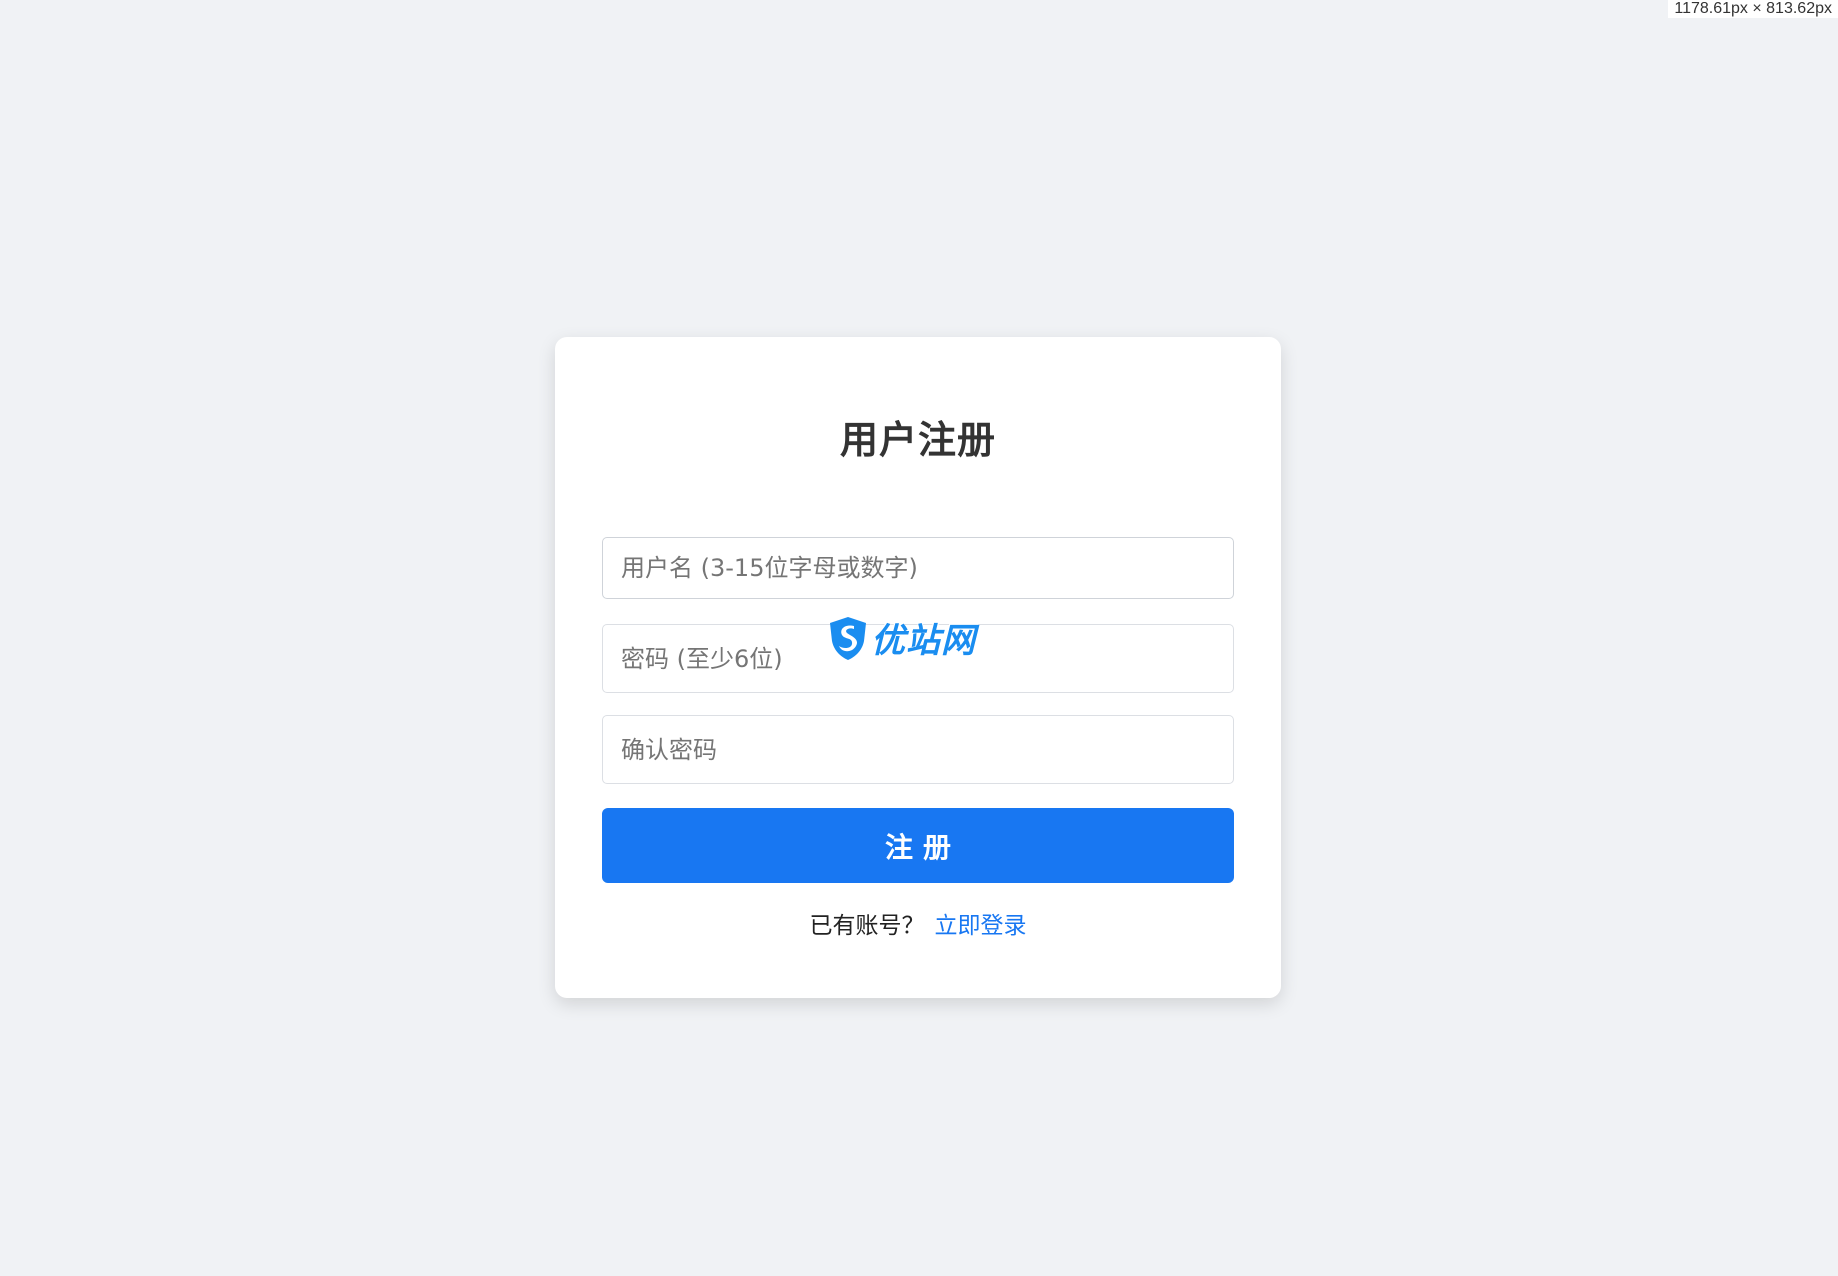 Image resolution: width=1838 pixels, height=1276 pixels. Describe the element at coordinates (918, 568) in the screenshot. I see `username-input` at that location.